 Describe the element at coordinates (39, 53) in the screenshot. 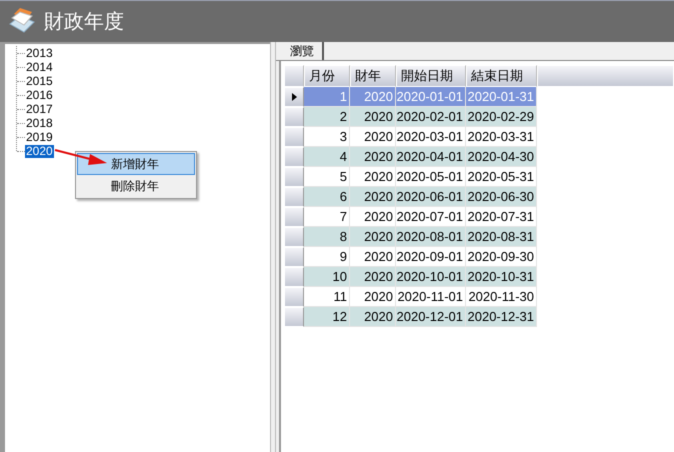

I see `tree-item: 2013` at that location.